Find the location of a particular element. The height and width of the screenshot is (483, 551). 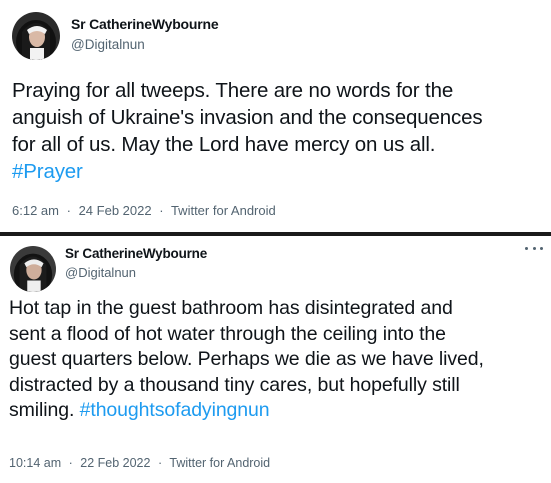

tweet-time: 10:14 am is located at coordinates (35, 463).